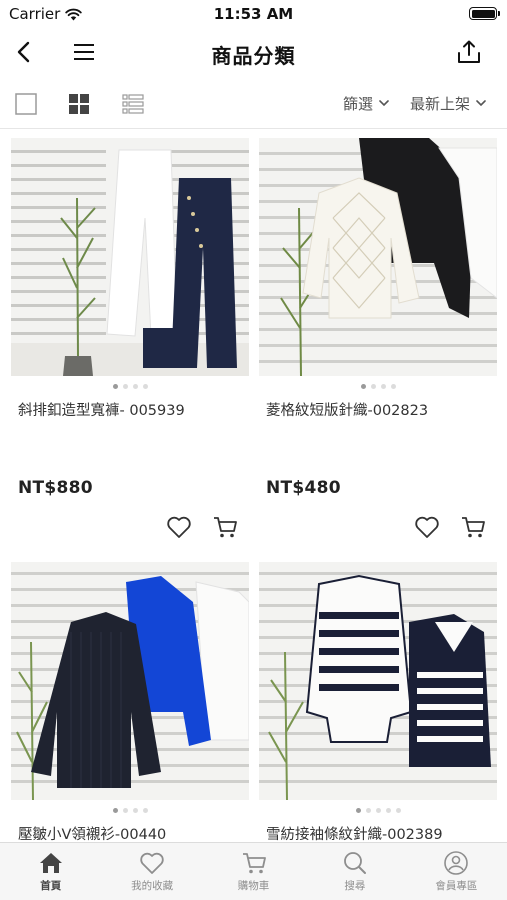 The width and height of the screenshot is (507, 900). I want to click on tab-home: 首頁, so click(50, 871).